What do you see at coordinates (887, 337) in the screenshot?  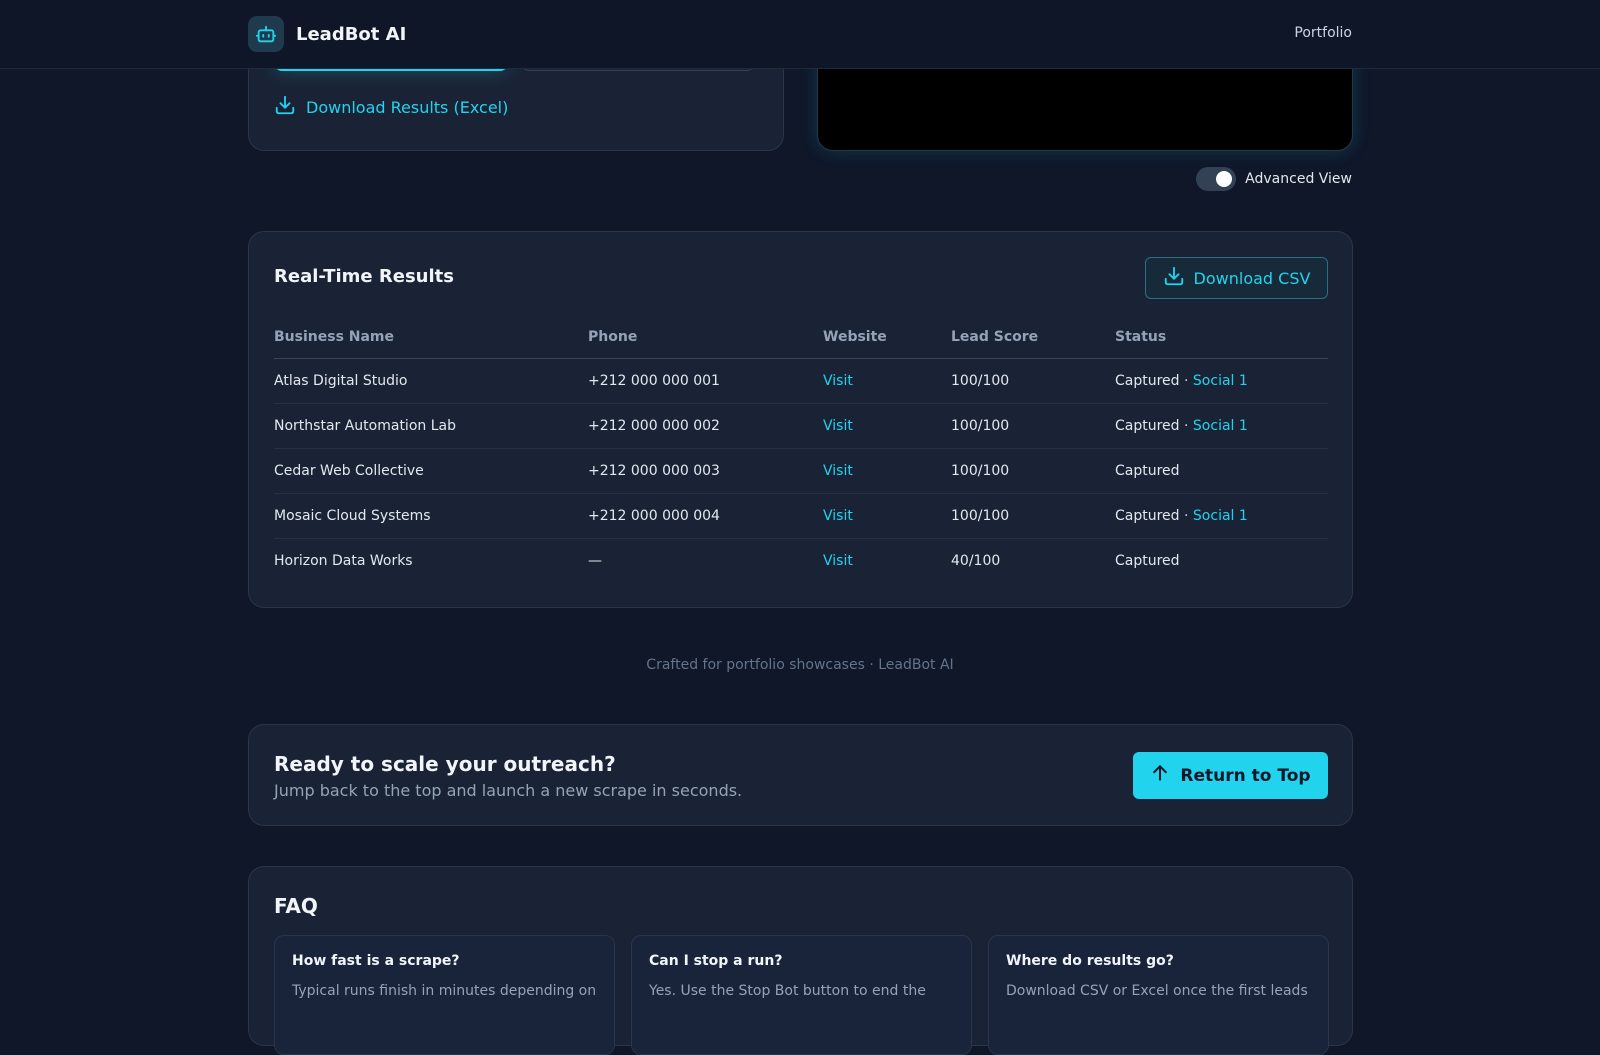 I see `col-header-website: Website` at bounding box center [887, 337].